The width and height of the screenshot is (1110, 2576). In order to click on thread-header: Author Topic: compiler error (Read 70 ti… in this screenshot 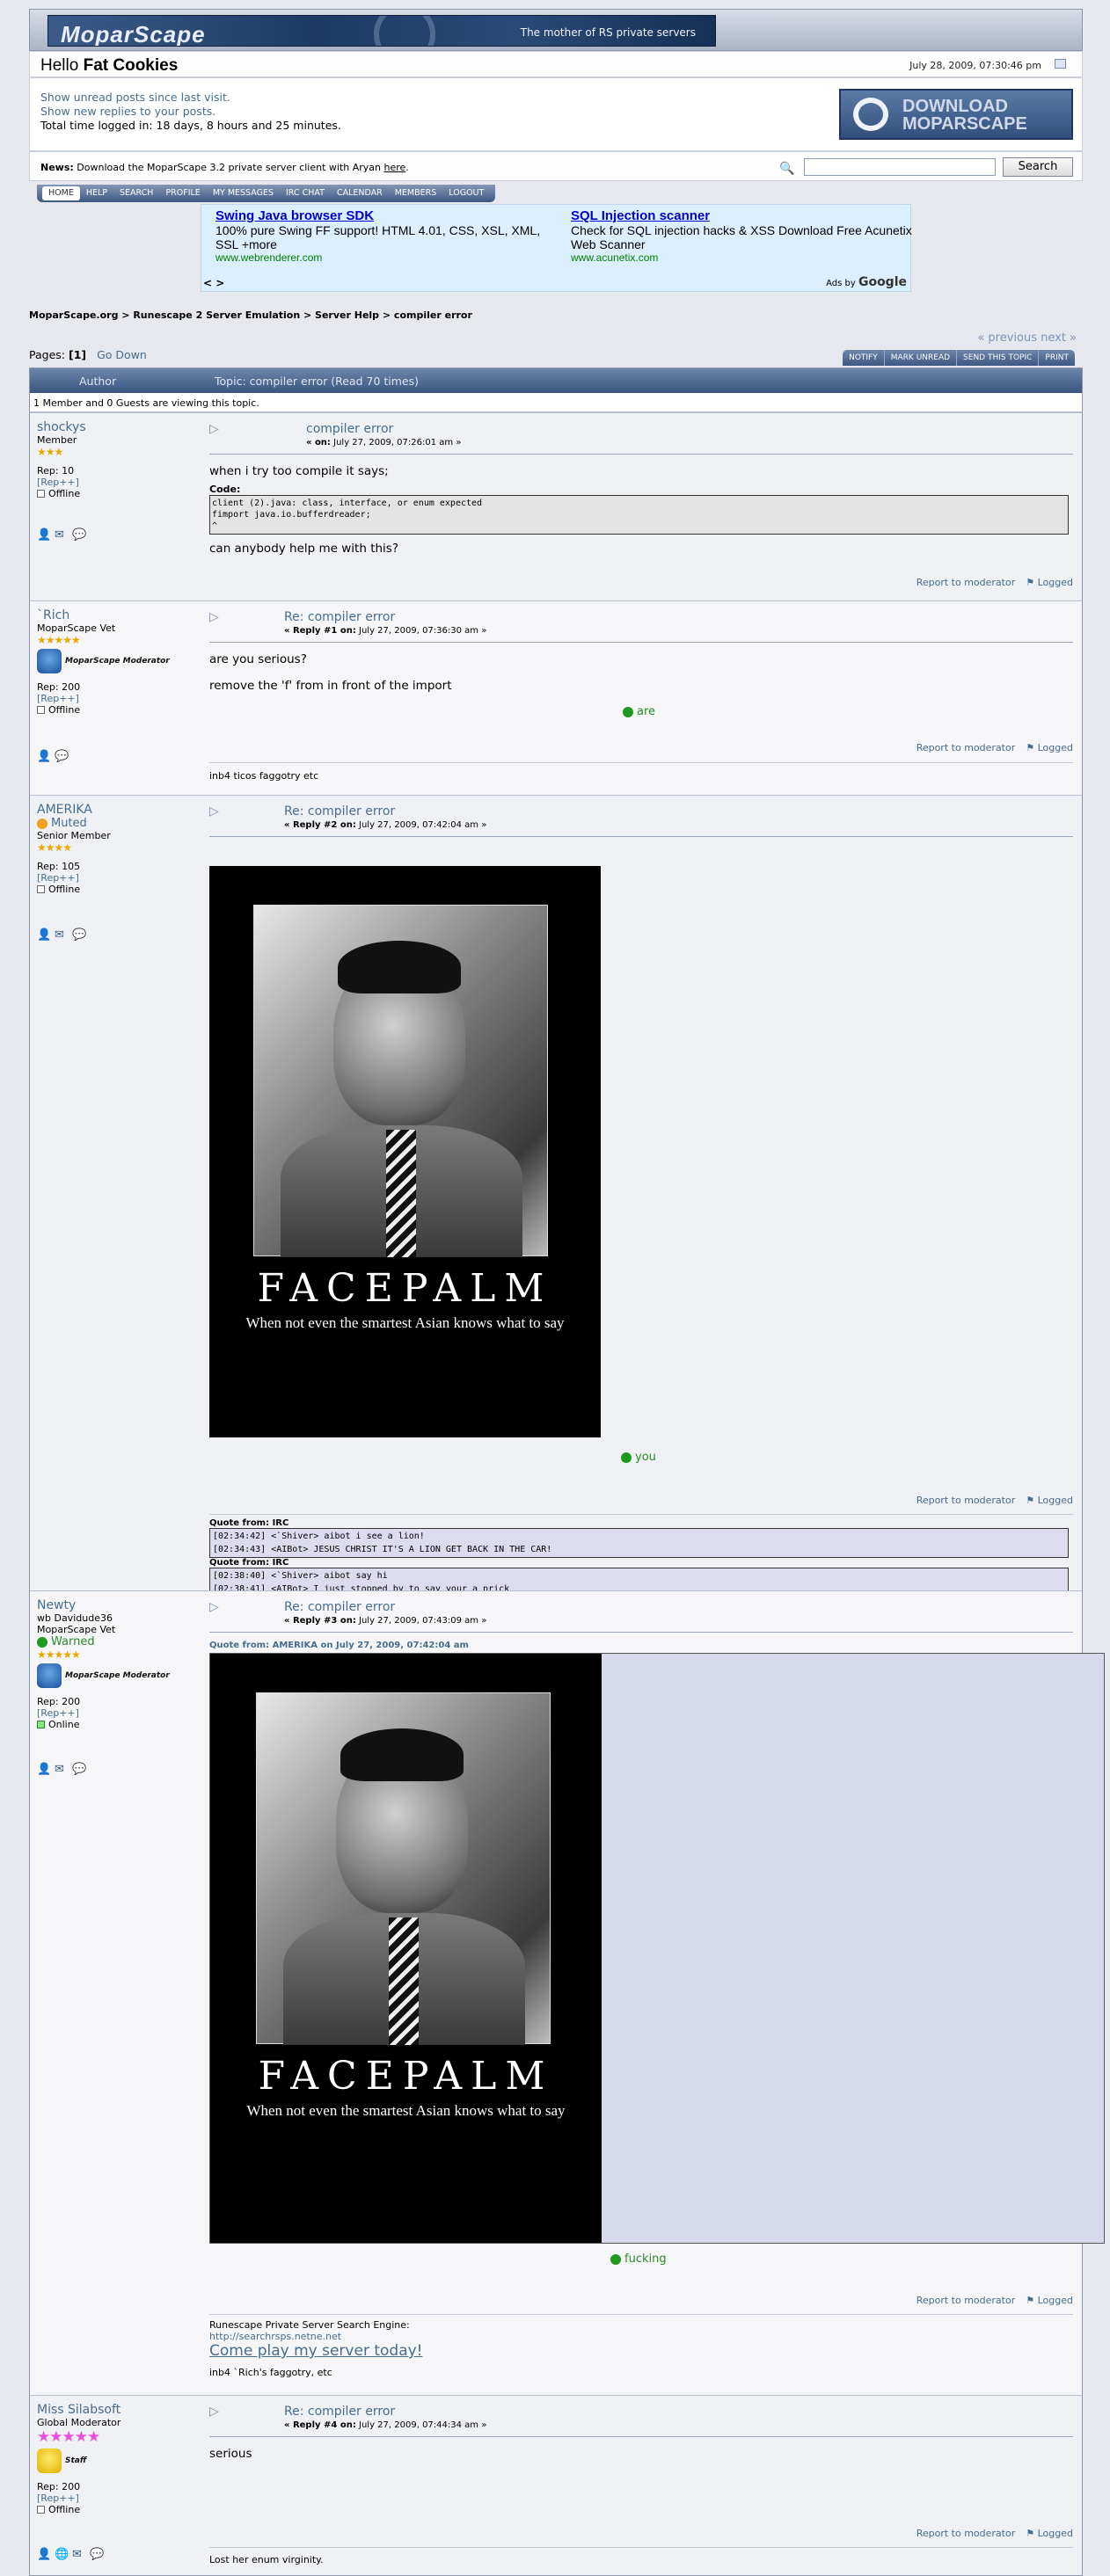, I will do `click(556, 380)`.